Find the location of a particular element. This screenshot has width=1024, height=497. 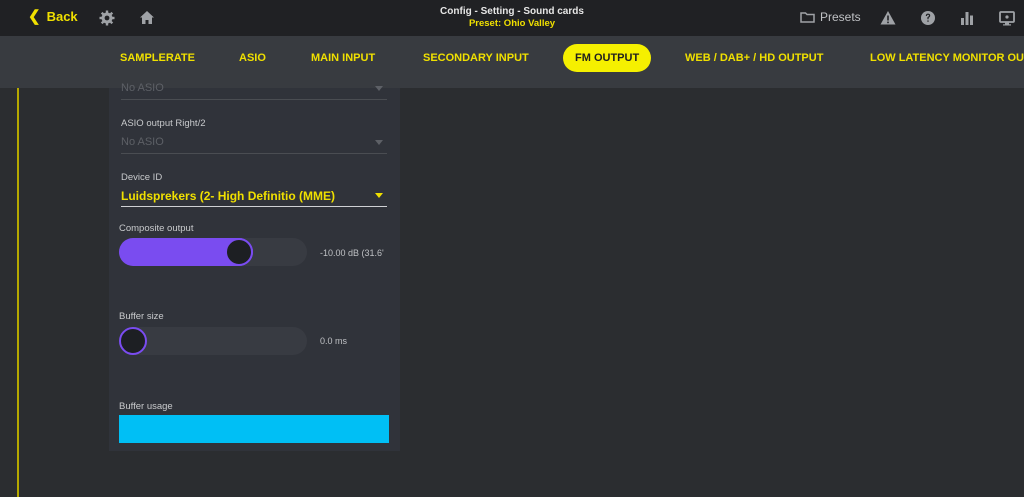

tab-main-input: MAIN INPUT is located at coordinates (343, 58).